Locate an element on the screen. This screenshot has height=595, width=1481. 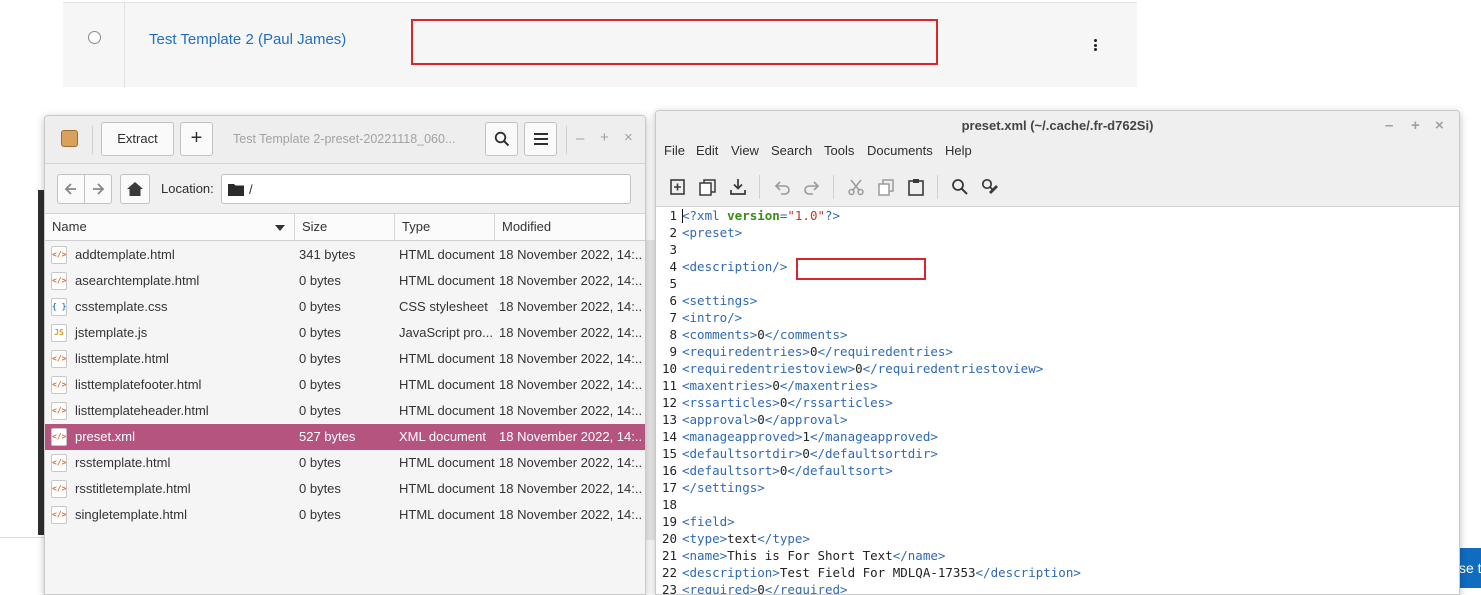
code-token: </requiredentriestoview> is located at coordinates (953, 368).